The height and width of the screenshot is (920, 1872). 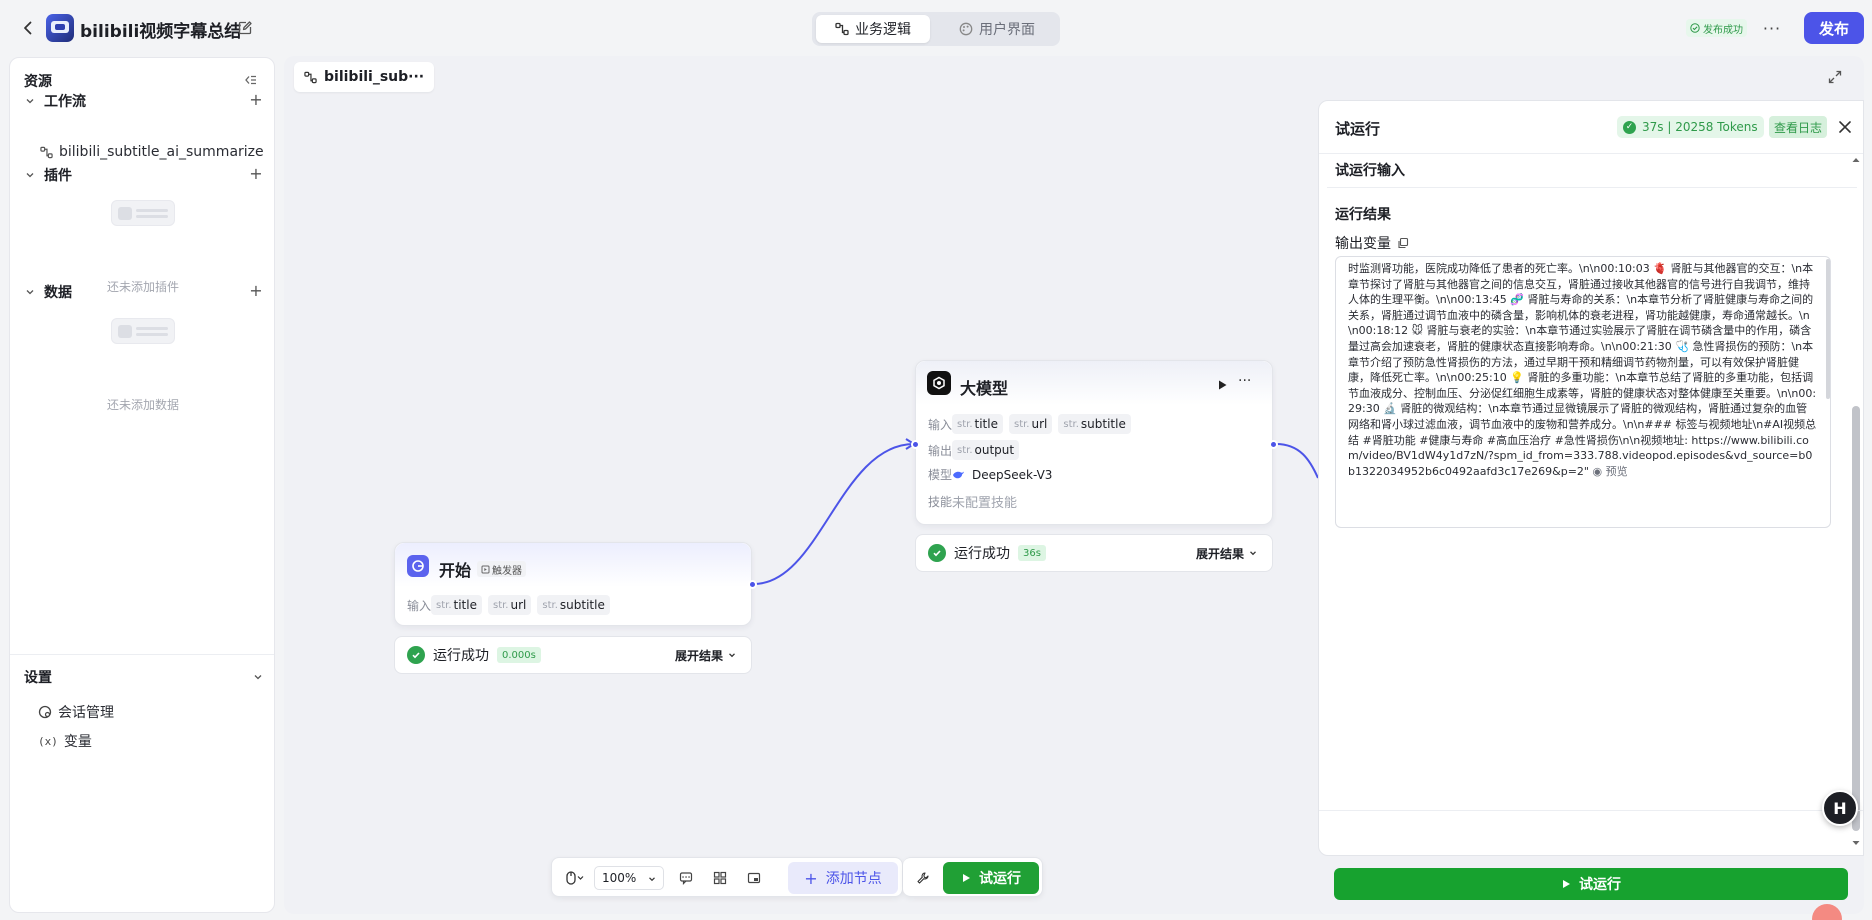 I want to click on start-input-row: 输入 str. title str. url str. subtitle, so click(x=508, y=605).